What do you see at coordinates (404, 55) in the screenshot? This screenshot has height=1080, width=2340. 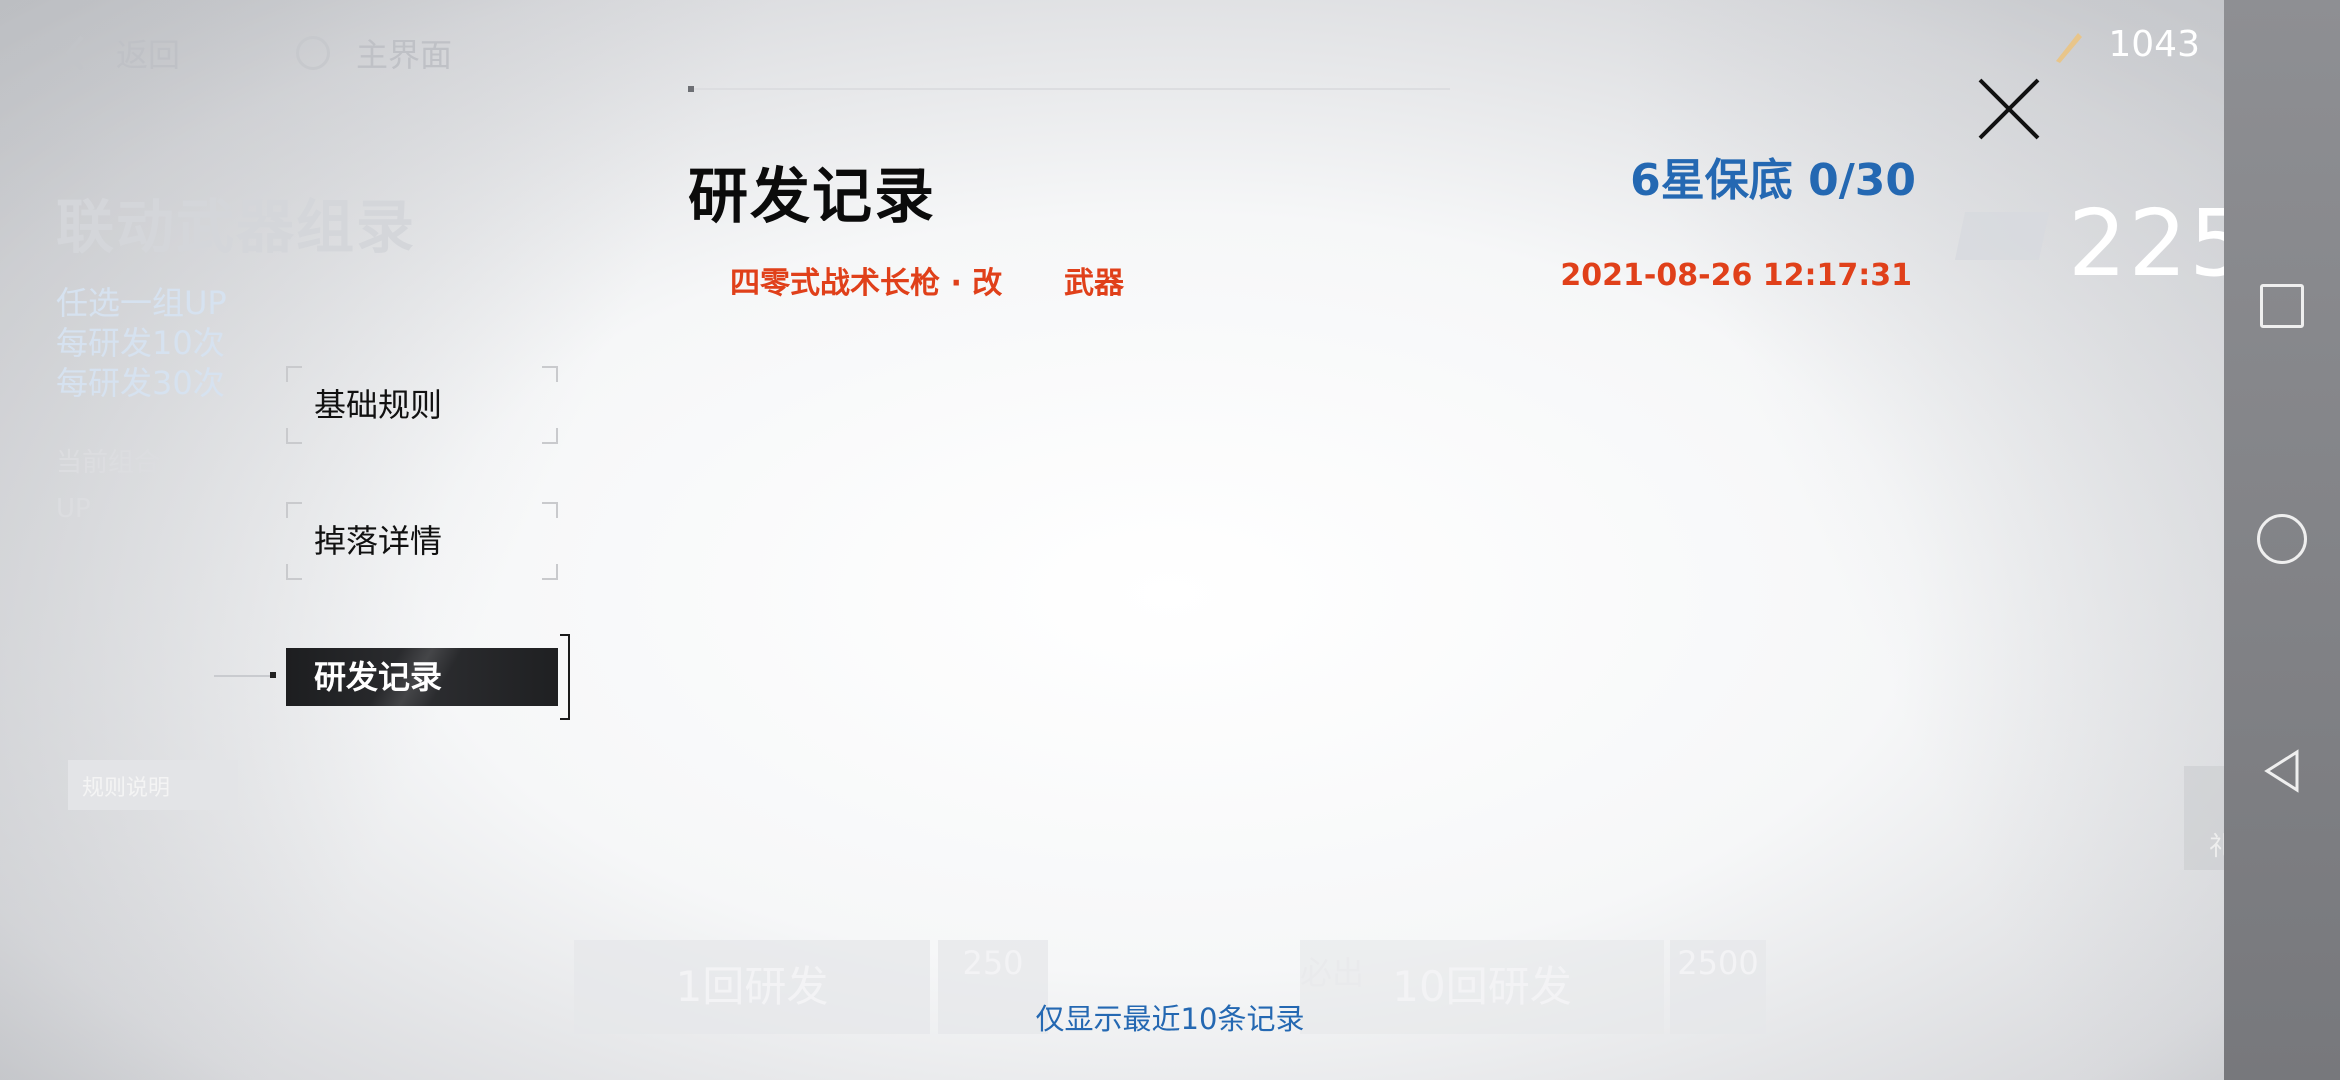 I see `home-label: 主界面` at bounding box center [404, 55].